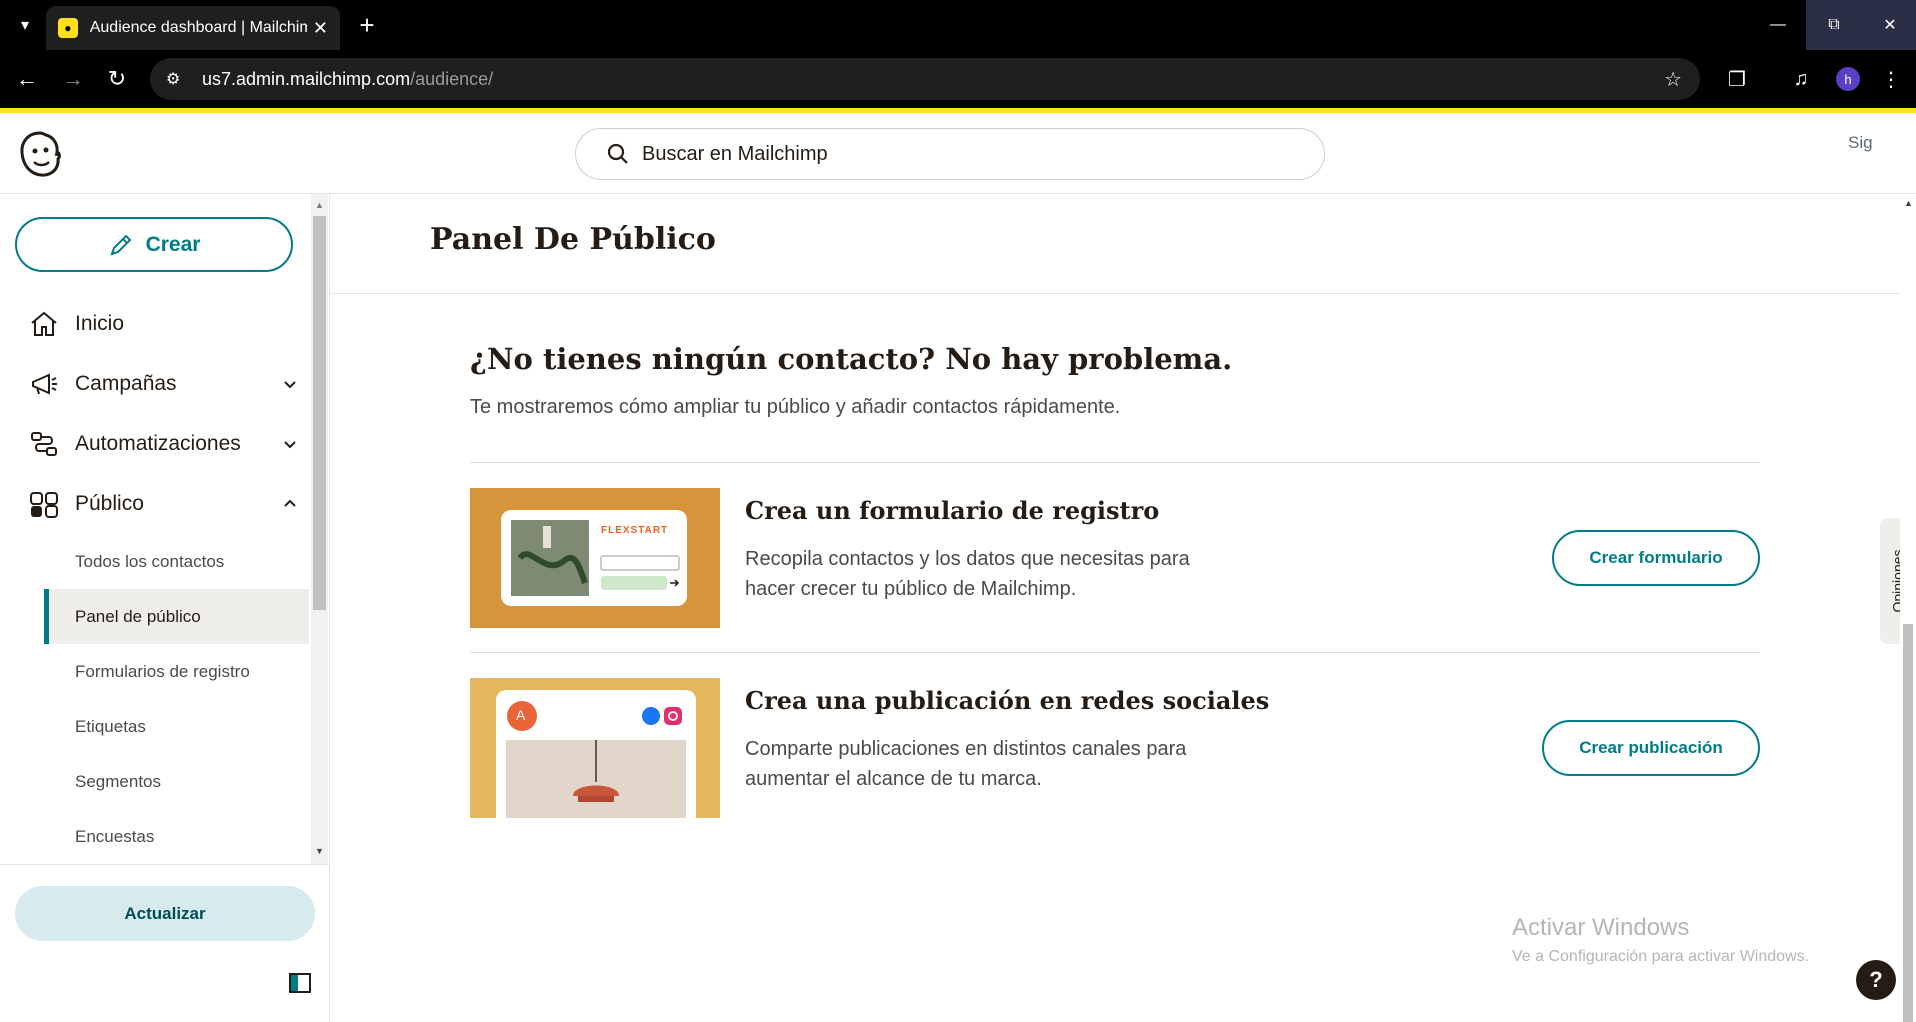  Describe the element at coordinates (950, 154) in the screenshot. I see `search-input: Buscar en Mailchimp` at that location.